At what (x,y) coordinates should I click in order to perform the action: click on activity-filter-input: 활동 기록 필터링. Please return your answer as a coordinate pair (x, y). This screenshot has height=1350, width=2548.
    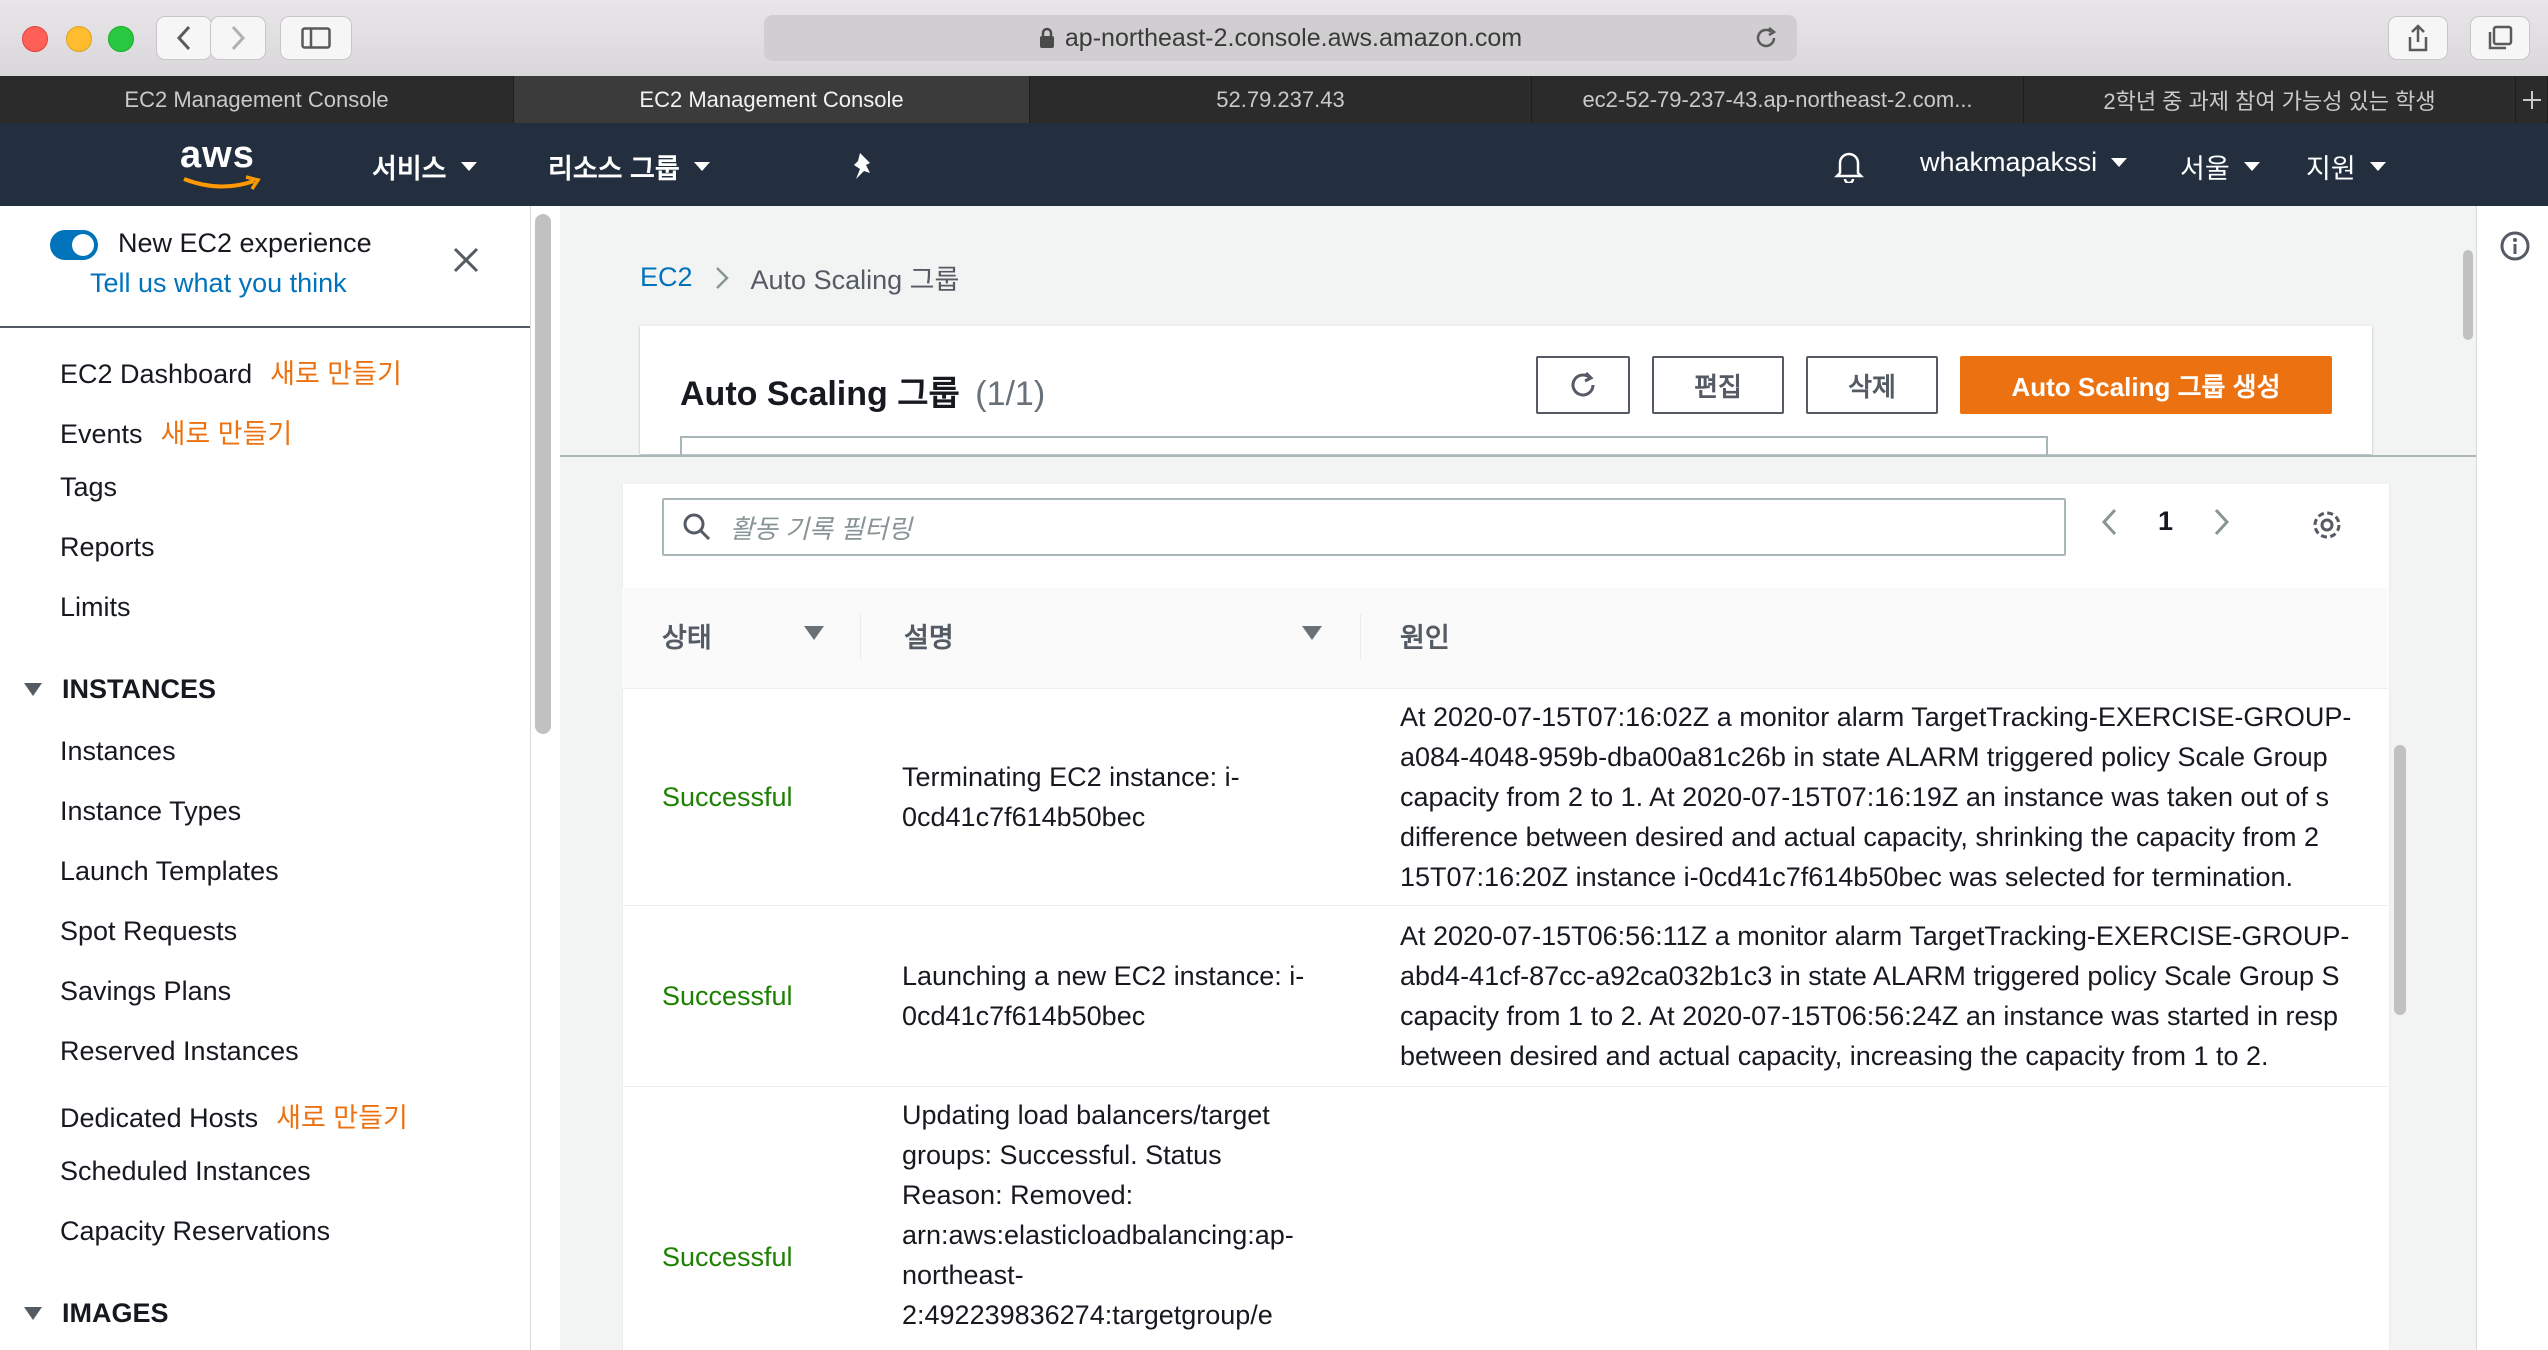
    Looking at the image, I should click on (1364, 527).